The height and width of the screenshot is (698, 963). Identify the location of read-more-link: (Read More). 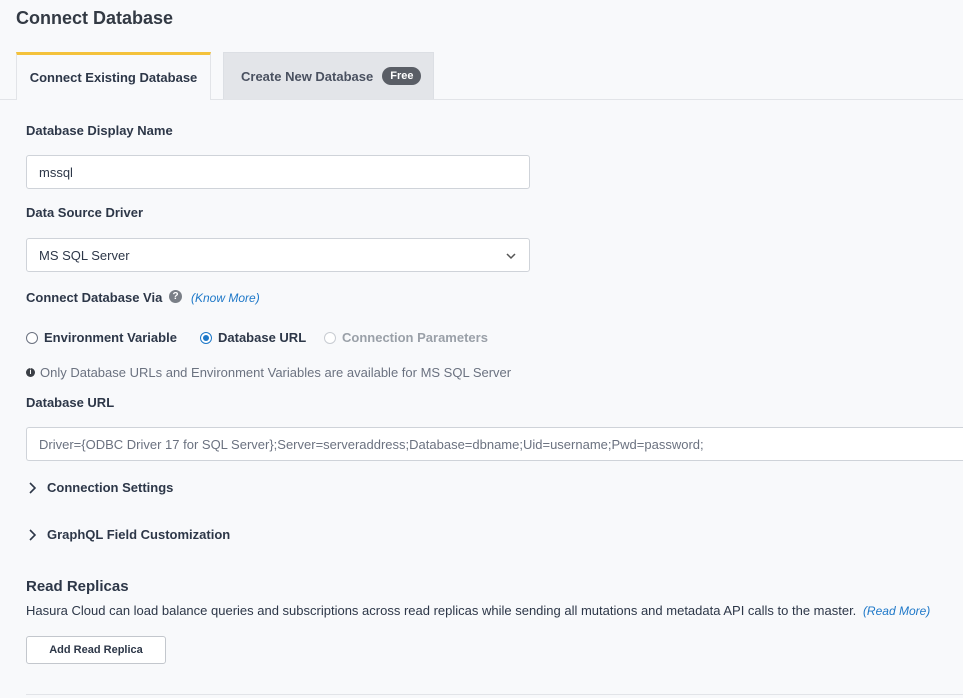
(896, 611).